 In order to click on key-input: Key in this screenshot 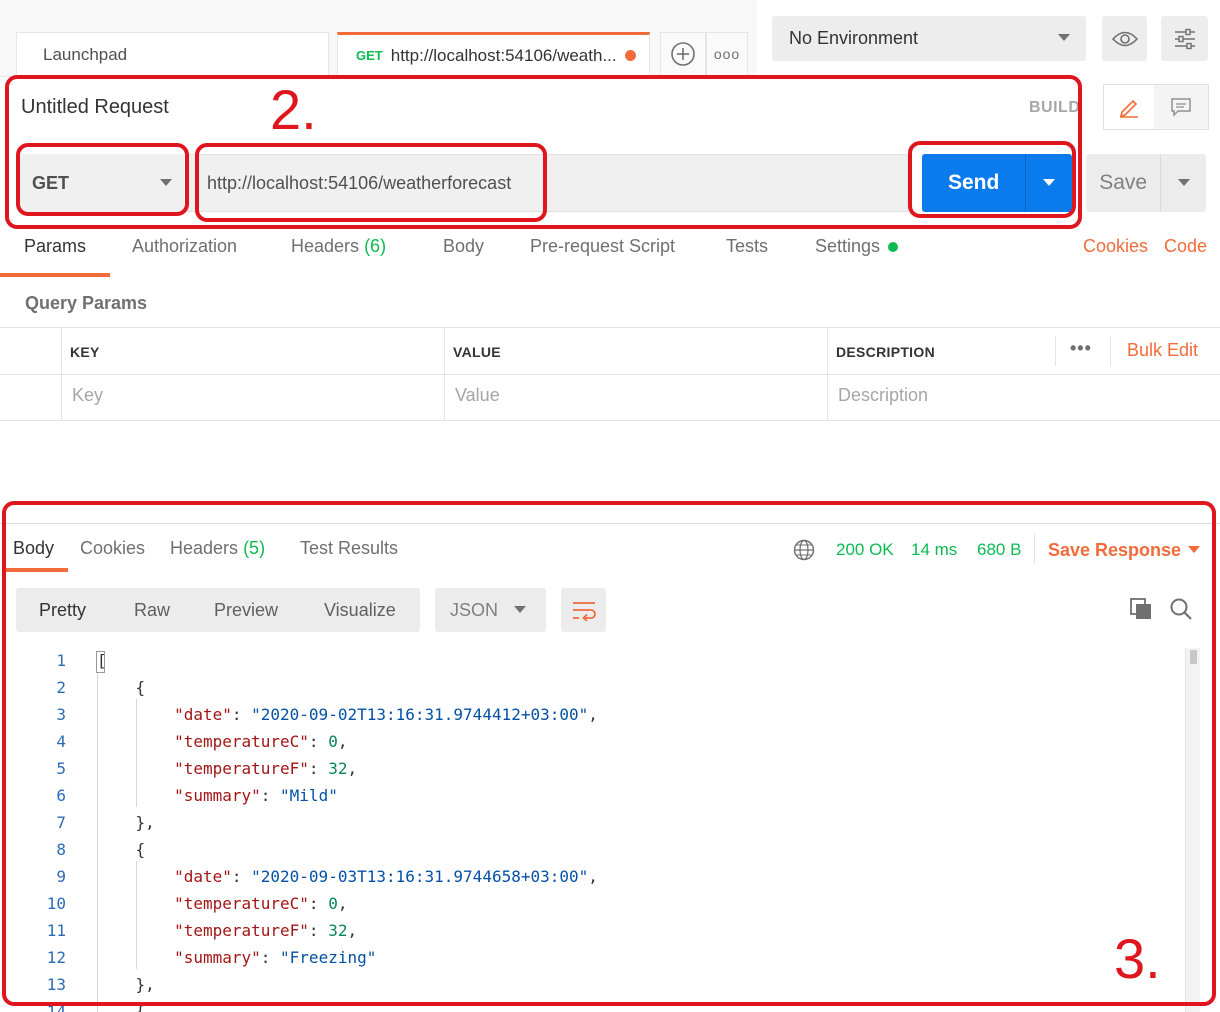, I will do `click(87, 395)`.